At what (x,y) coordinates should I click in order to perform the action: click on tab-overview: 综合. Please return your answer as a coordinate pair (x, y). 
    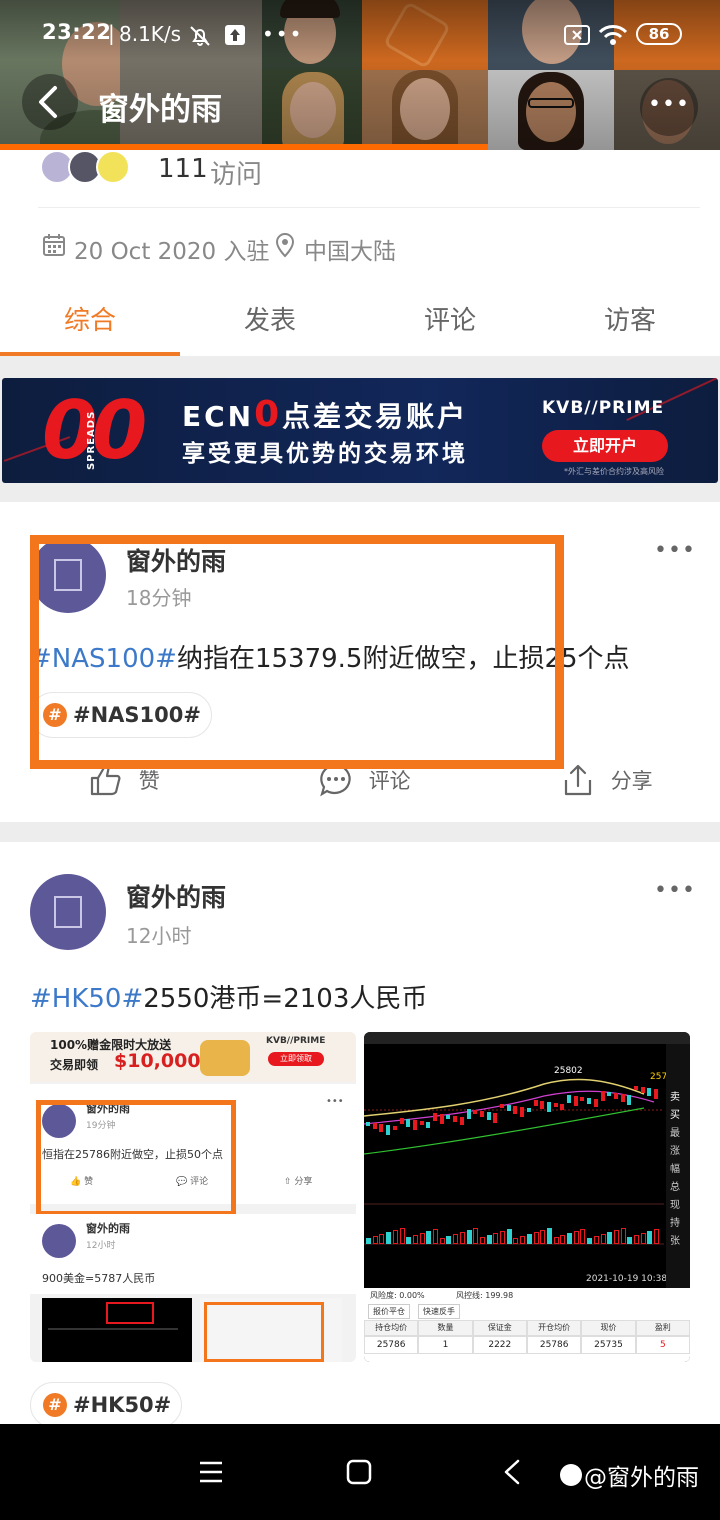
    Looking at the image, I should click on (90, 318).